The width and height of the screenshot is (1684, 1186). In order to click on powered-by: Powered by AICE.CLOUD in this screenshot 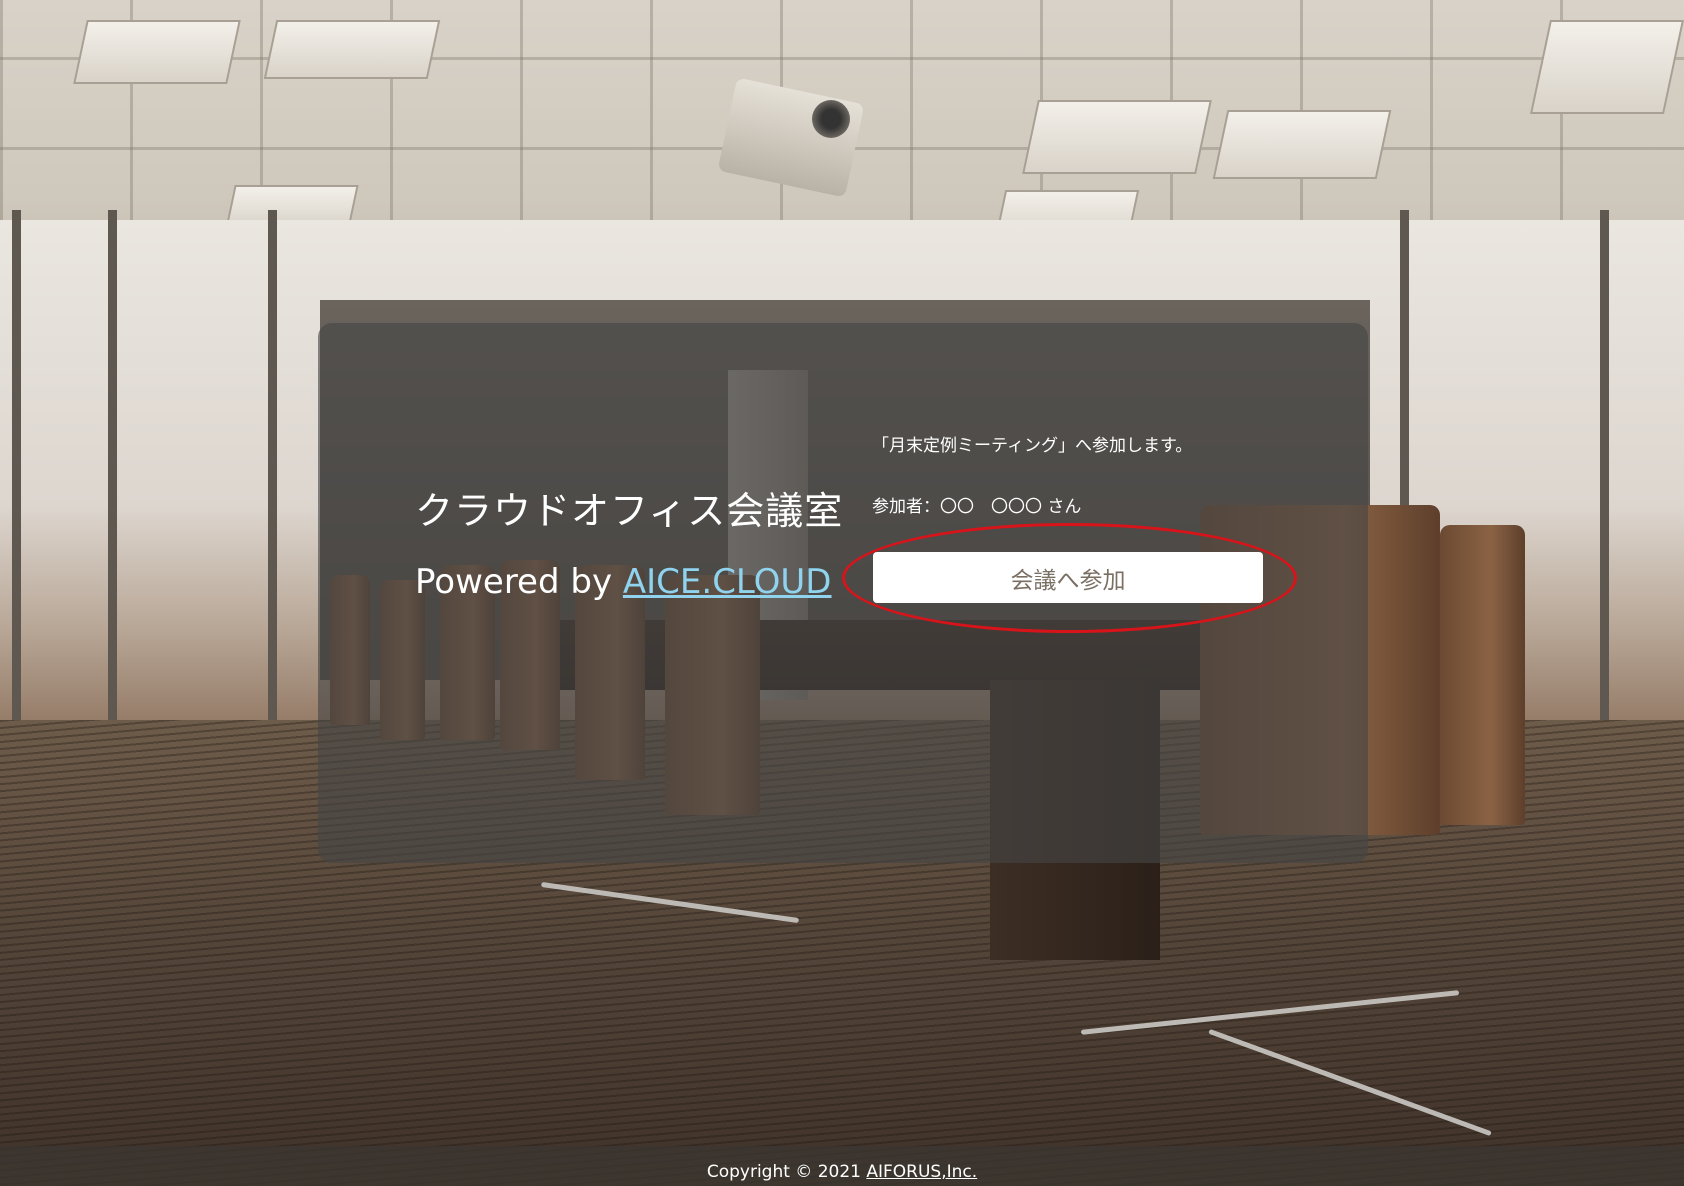, I will do `click(623, 582)`.